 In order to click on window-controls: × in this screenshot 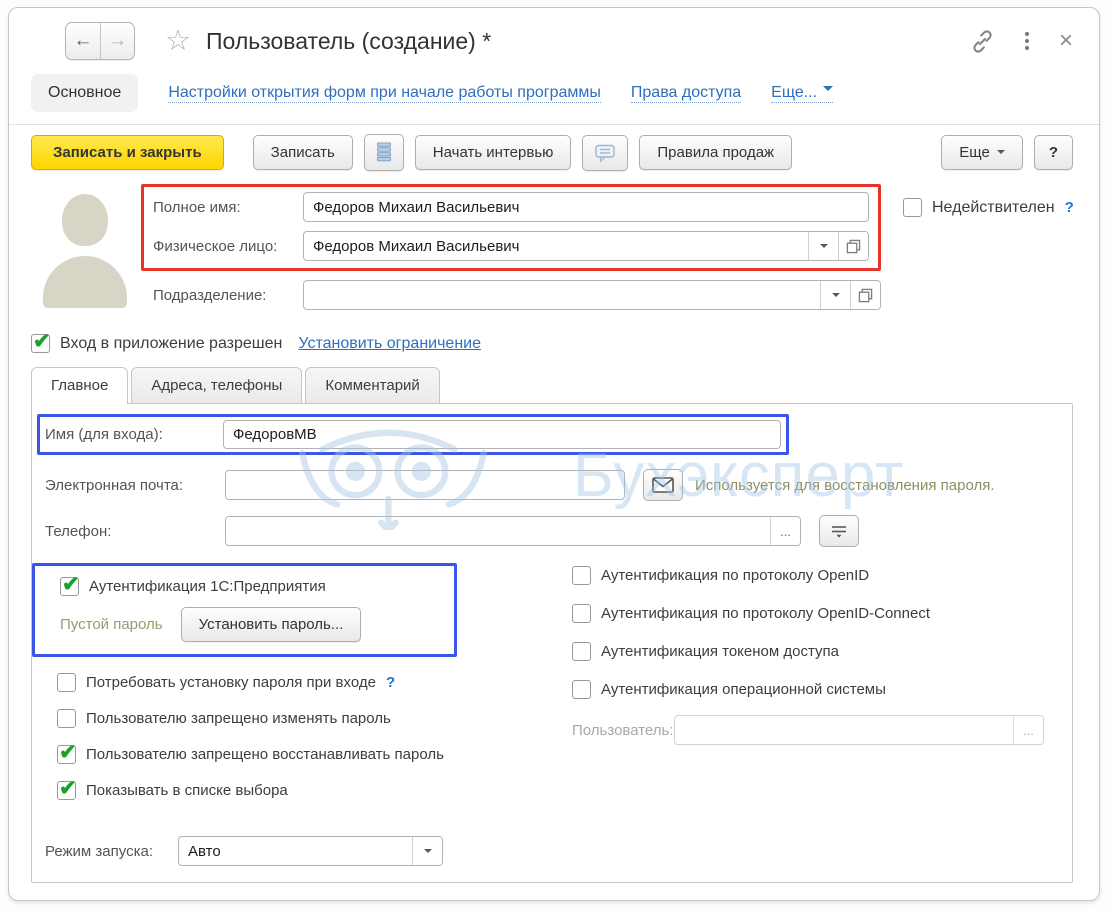, I will do `click(1021, 41)`.